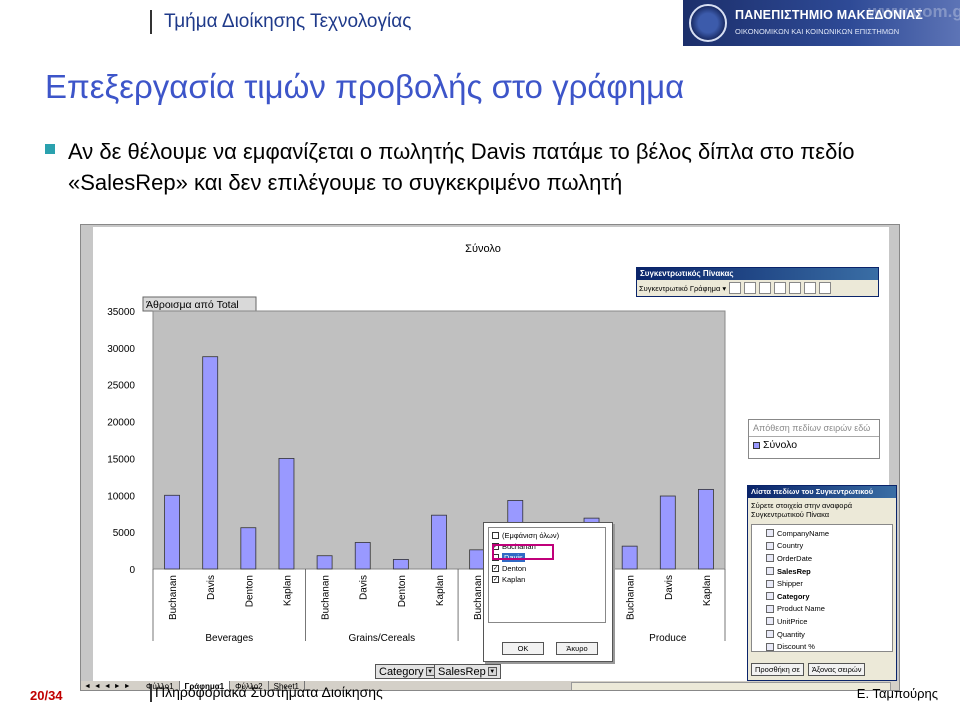 Image resolution: width=960 pixels, height=720 pixels. Describe the element at coordinates (192, 305) in the screenshot. I see `data-field-button: Άθροισμα από Total` at that location.